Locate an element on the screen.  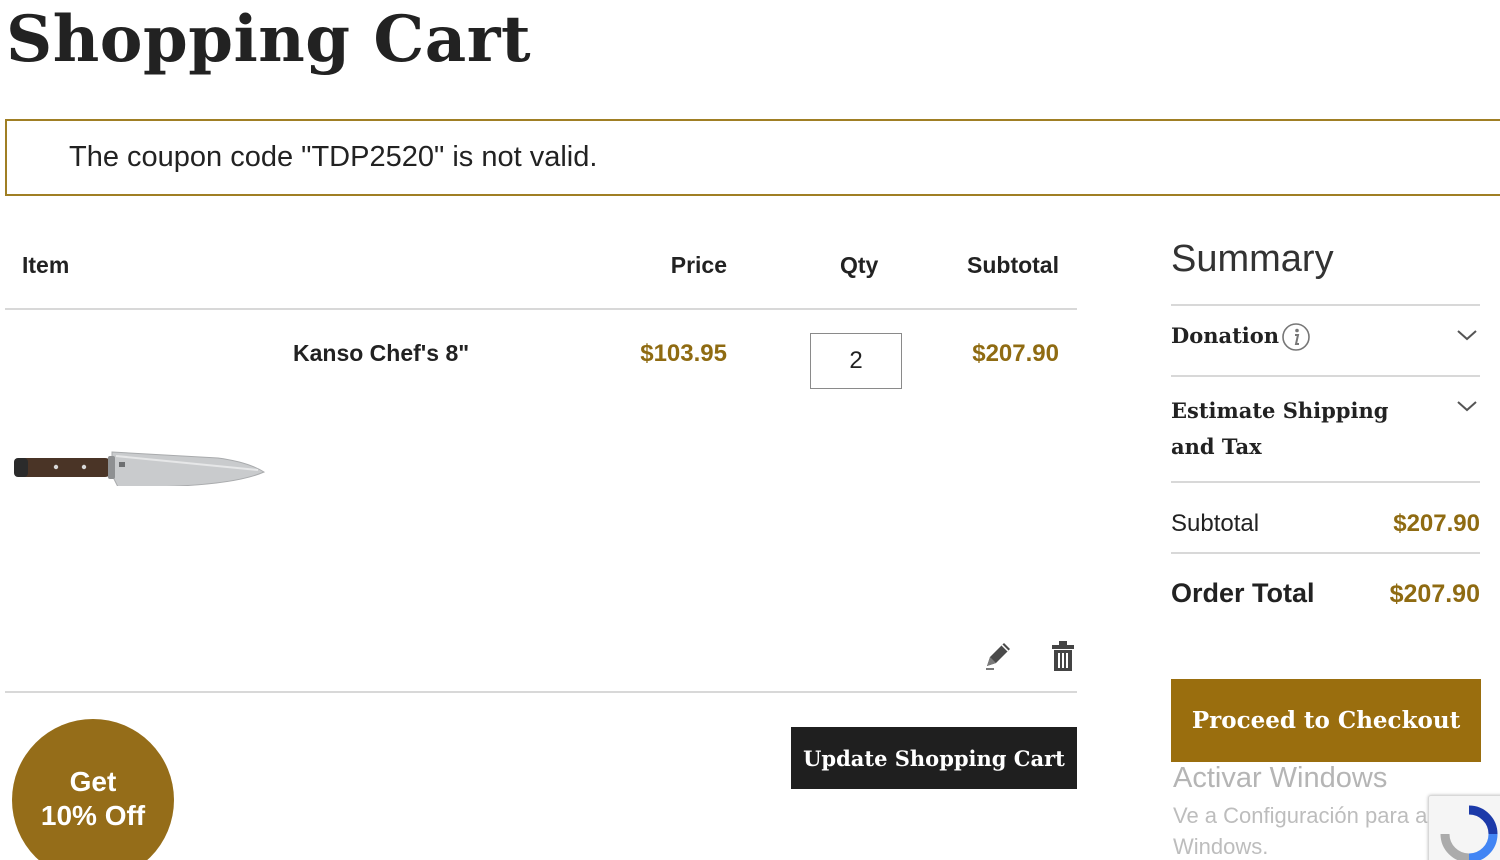
recaptcha-badge is located at coordinates (1464, 827).